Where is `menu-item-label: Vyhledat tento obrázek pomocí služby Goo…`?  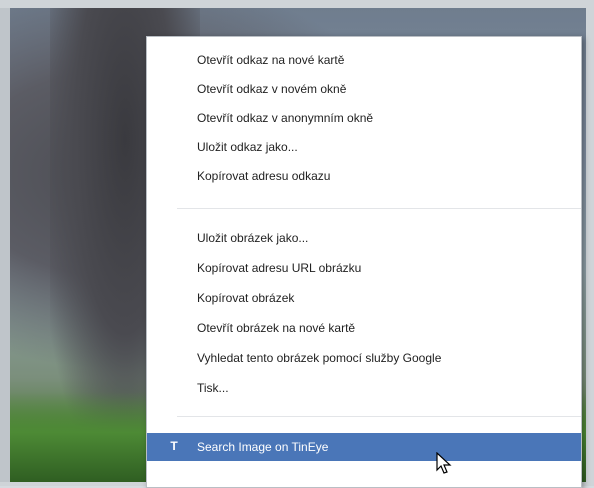 menu-item-label: Vyhledat tento obrázek pomocí služby Goo… is located at coordinates (319, 358).